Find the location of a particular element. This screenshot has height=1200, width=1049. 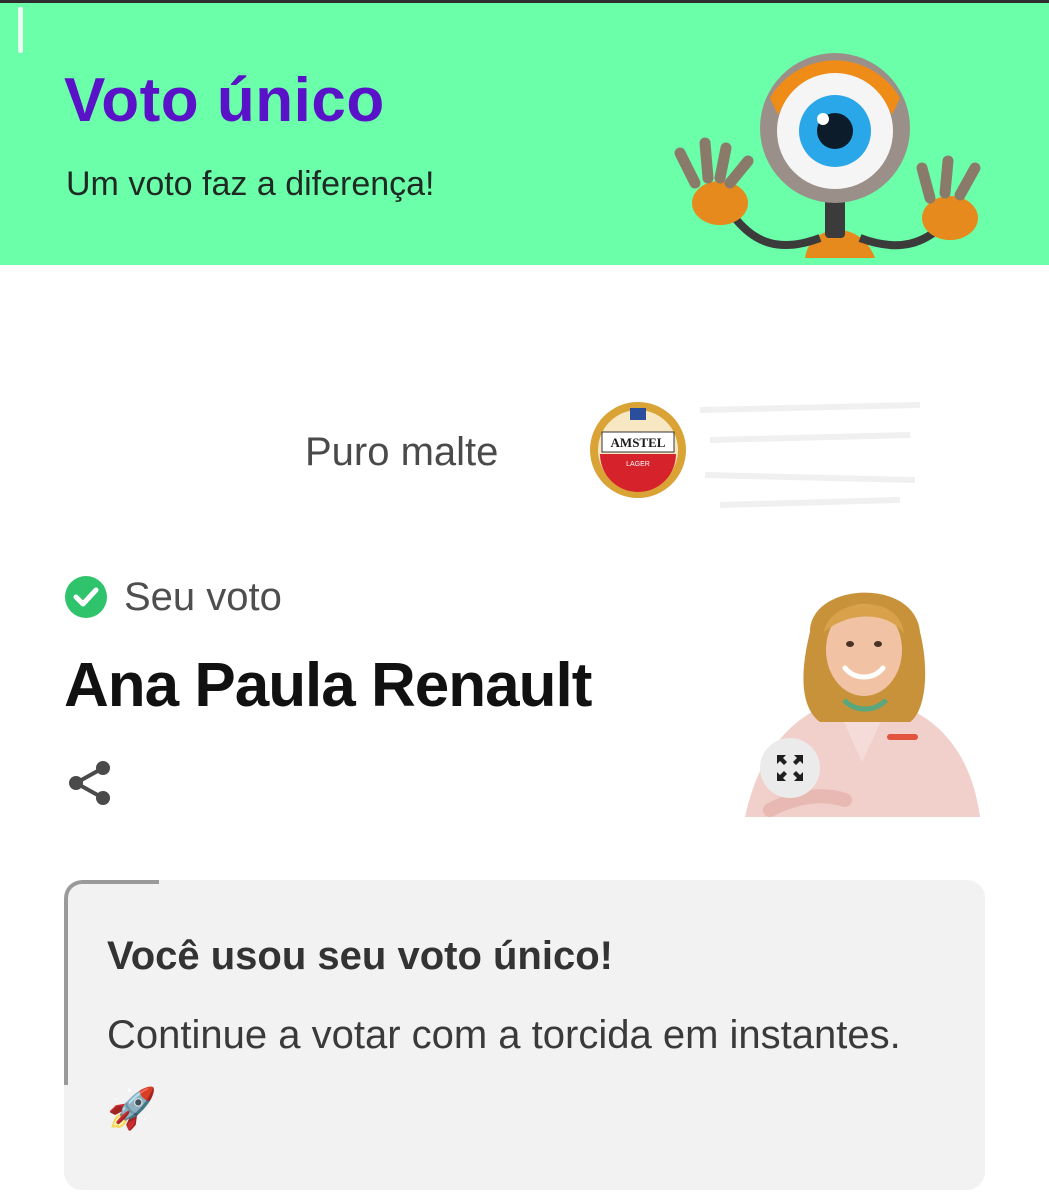

check-circle-icon is located at coordinates (86, 597).